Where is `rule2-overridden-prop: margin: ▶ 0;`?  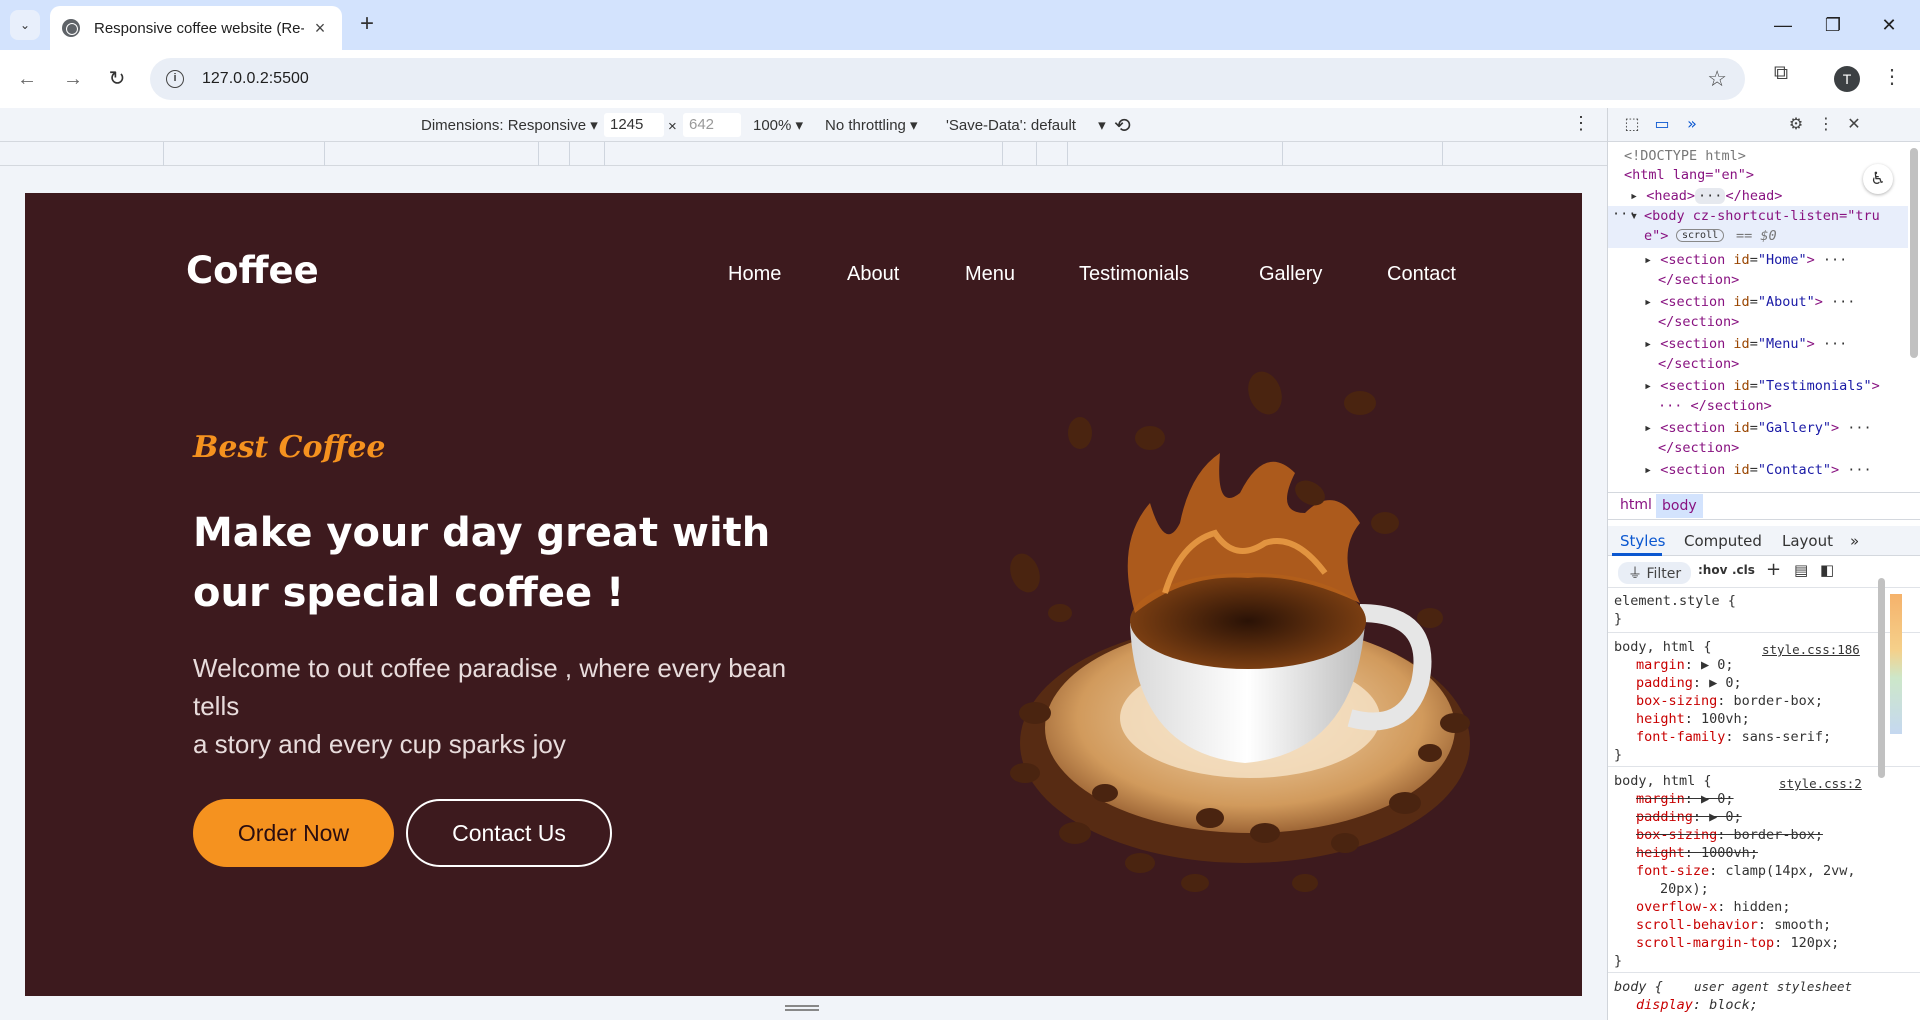 rule2-overridden-prop: margin: ▶ 0; is located at coordinates (1685, 799).